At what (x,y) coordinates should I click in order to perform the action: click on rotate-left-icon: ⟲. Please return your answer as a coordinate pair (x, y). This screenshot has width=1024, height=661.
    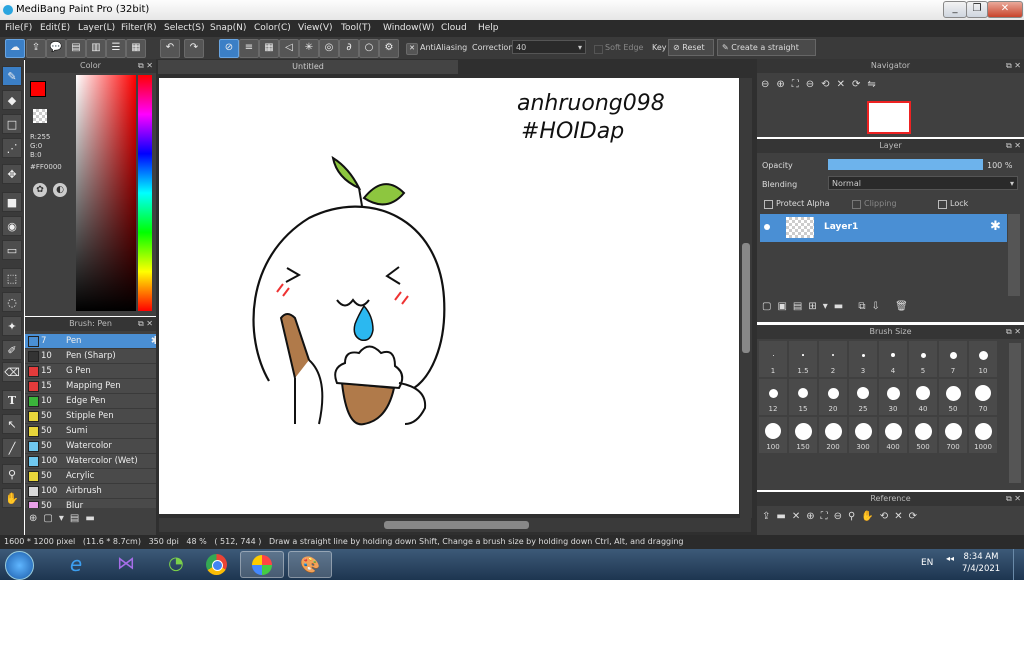
    Looking at the image, I should click on (828, 84).